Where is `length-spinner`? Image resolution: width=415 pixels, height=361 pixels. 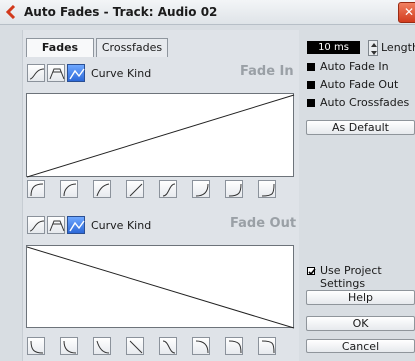 length-spinner is located at coordinates (373, 48).